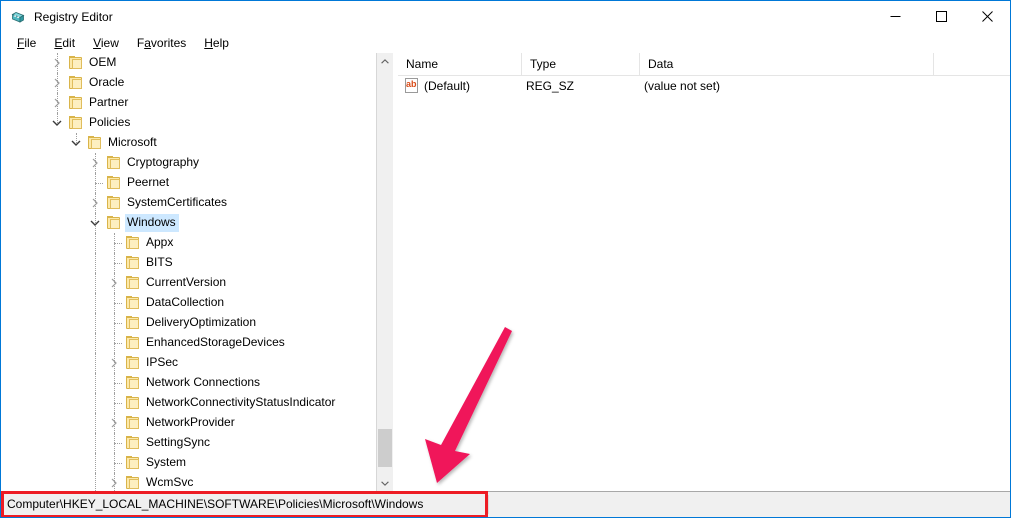 The width and height of the screenshot is (1011, 518). Describe the element at coordinates (160, 242) in the screenshot. I see `tree-node-label: Appx` at that location.